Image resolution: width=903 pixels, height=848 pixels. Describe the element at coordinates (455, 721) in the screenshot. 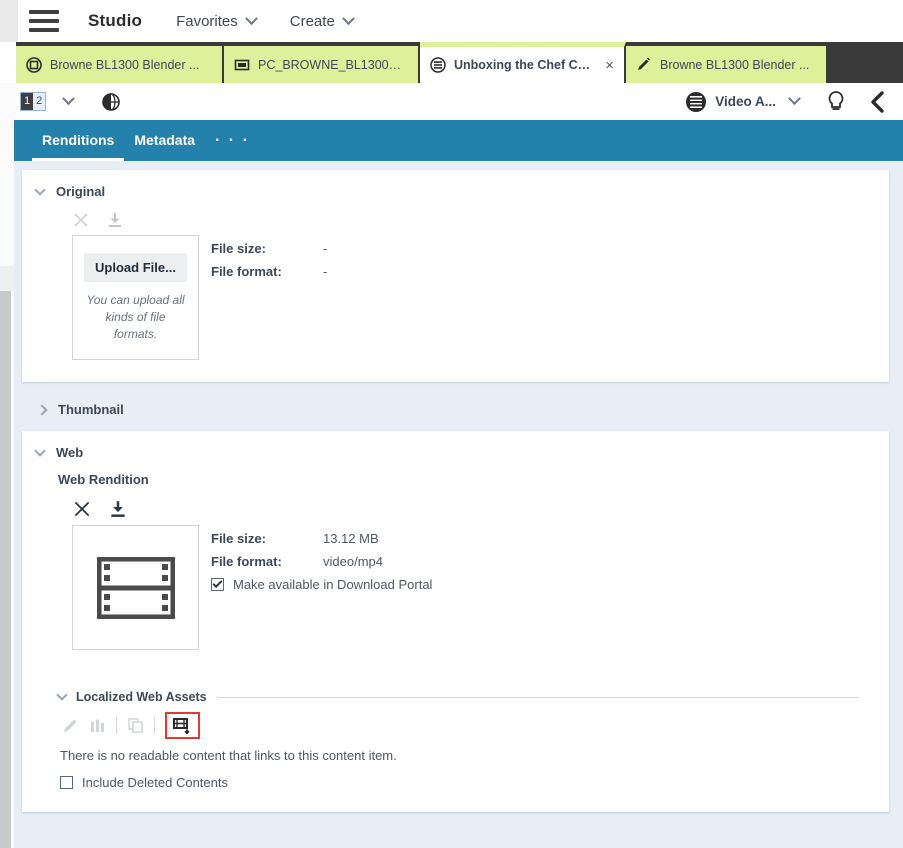

I see `localized-web-assets-toolbar` at that location.